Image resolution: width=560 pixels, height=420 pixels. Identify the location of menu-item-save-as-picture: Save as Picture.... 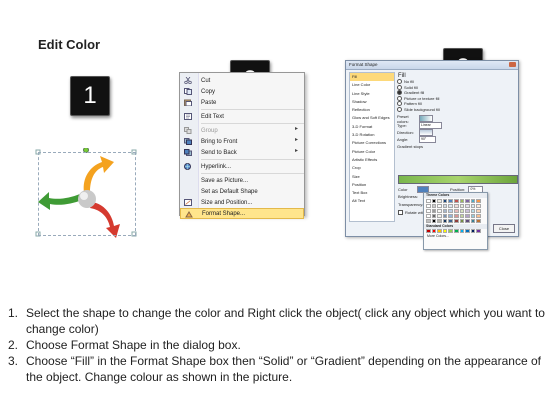
(242, 180).